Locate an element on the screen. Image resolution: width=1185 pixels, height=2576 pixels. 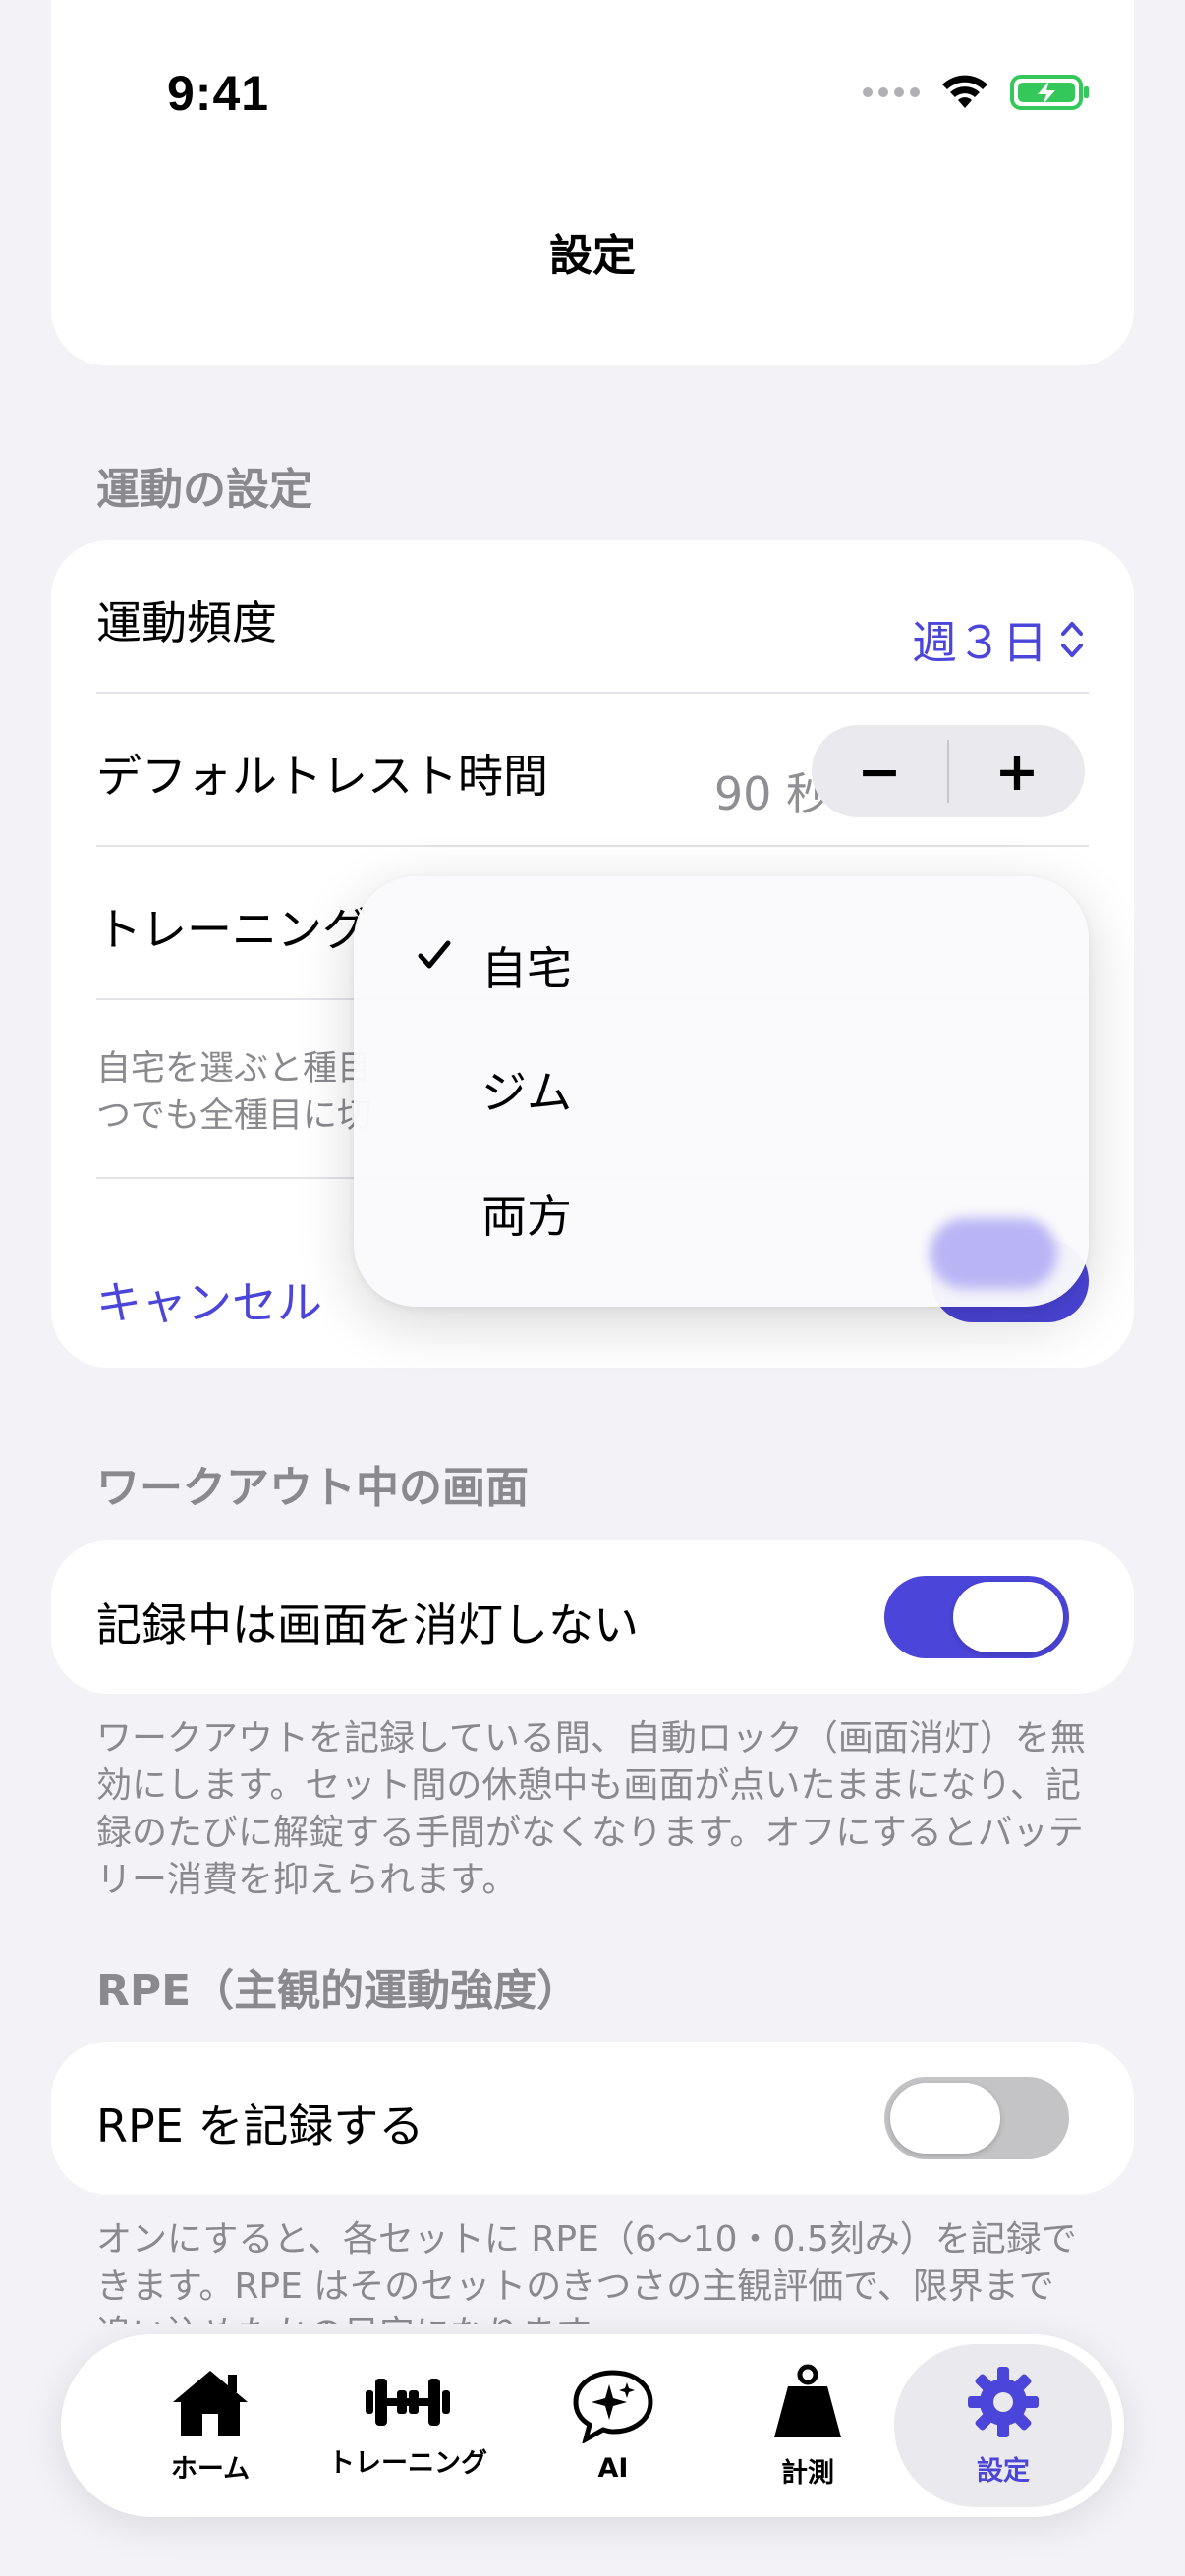
cellular-signal-icon is located at coordinates (892, 92).